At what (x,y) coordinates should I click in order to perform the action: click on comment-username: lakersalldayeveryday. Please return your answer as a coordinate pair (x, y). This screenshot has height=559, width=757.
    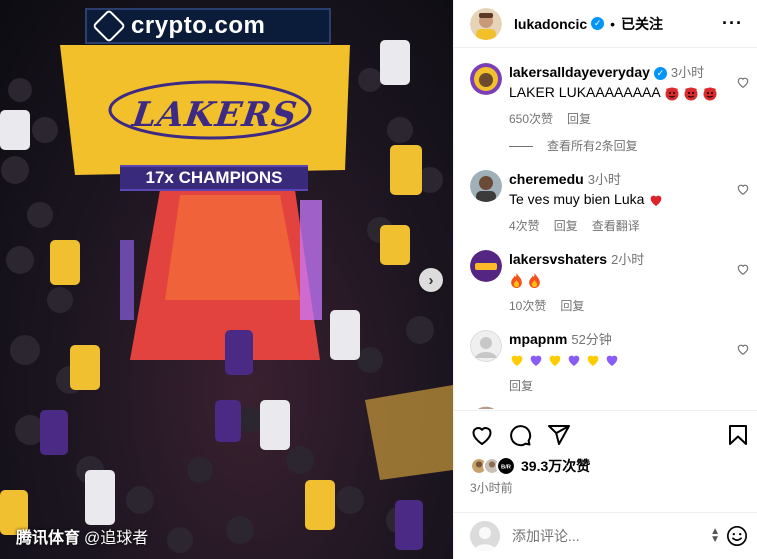
    Looking at the image, I should click on (579, 72).